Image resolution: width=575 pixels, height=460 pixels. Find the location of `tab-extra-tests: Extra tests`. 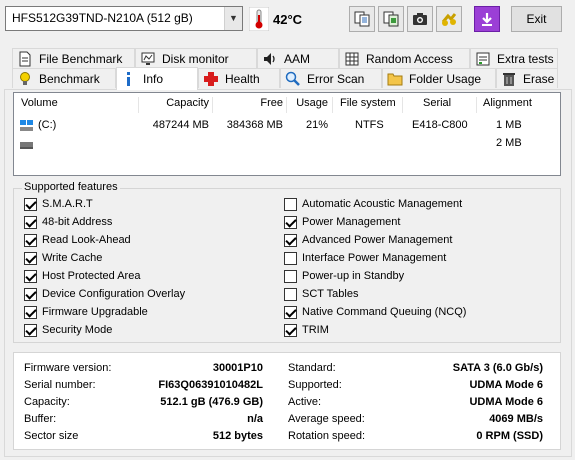

tab-extra-tests: Extra tests is located at coordinates (514, 58).